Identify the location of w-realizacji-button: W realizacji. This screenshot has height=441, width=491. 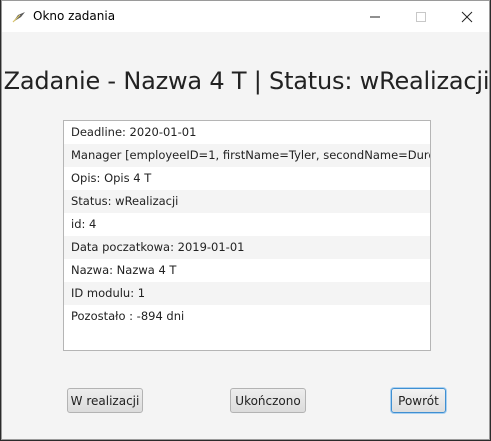
(105, 400).